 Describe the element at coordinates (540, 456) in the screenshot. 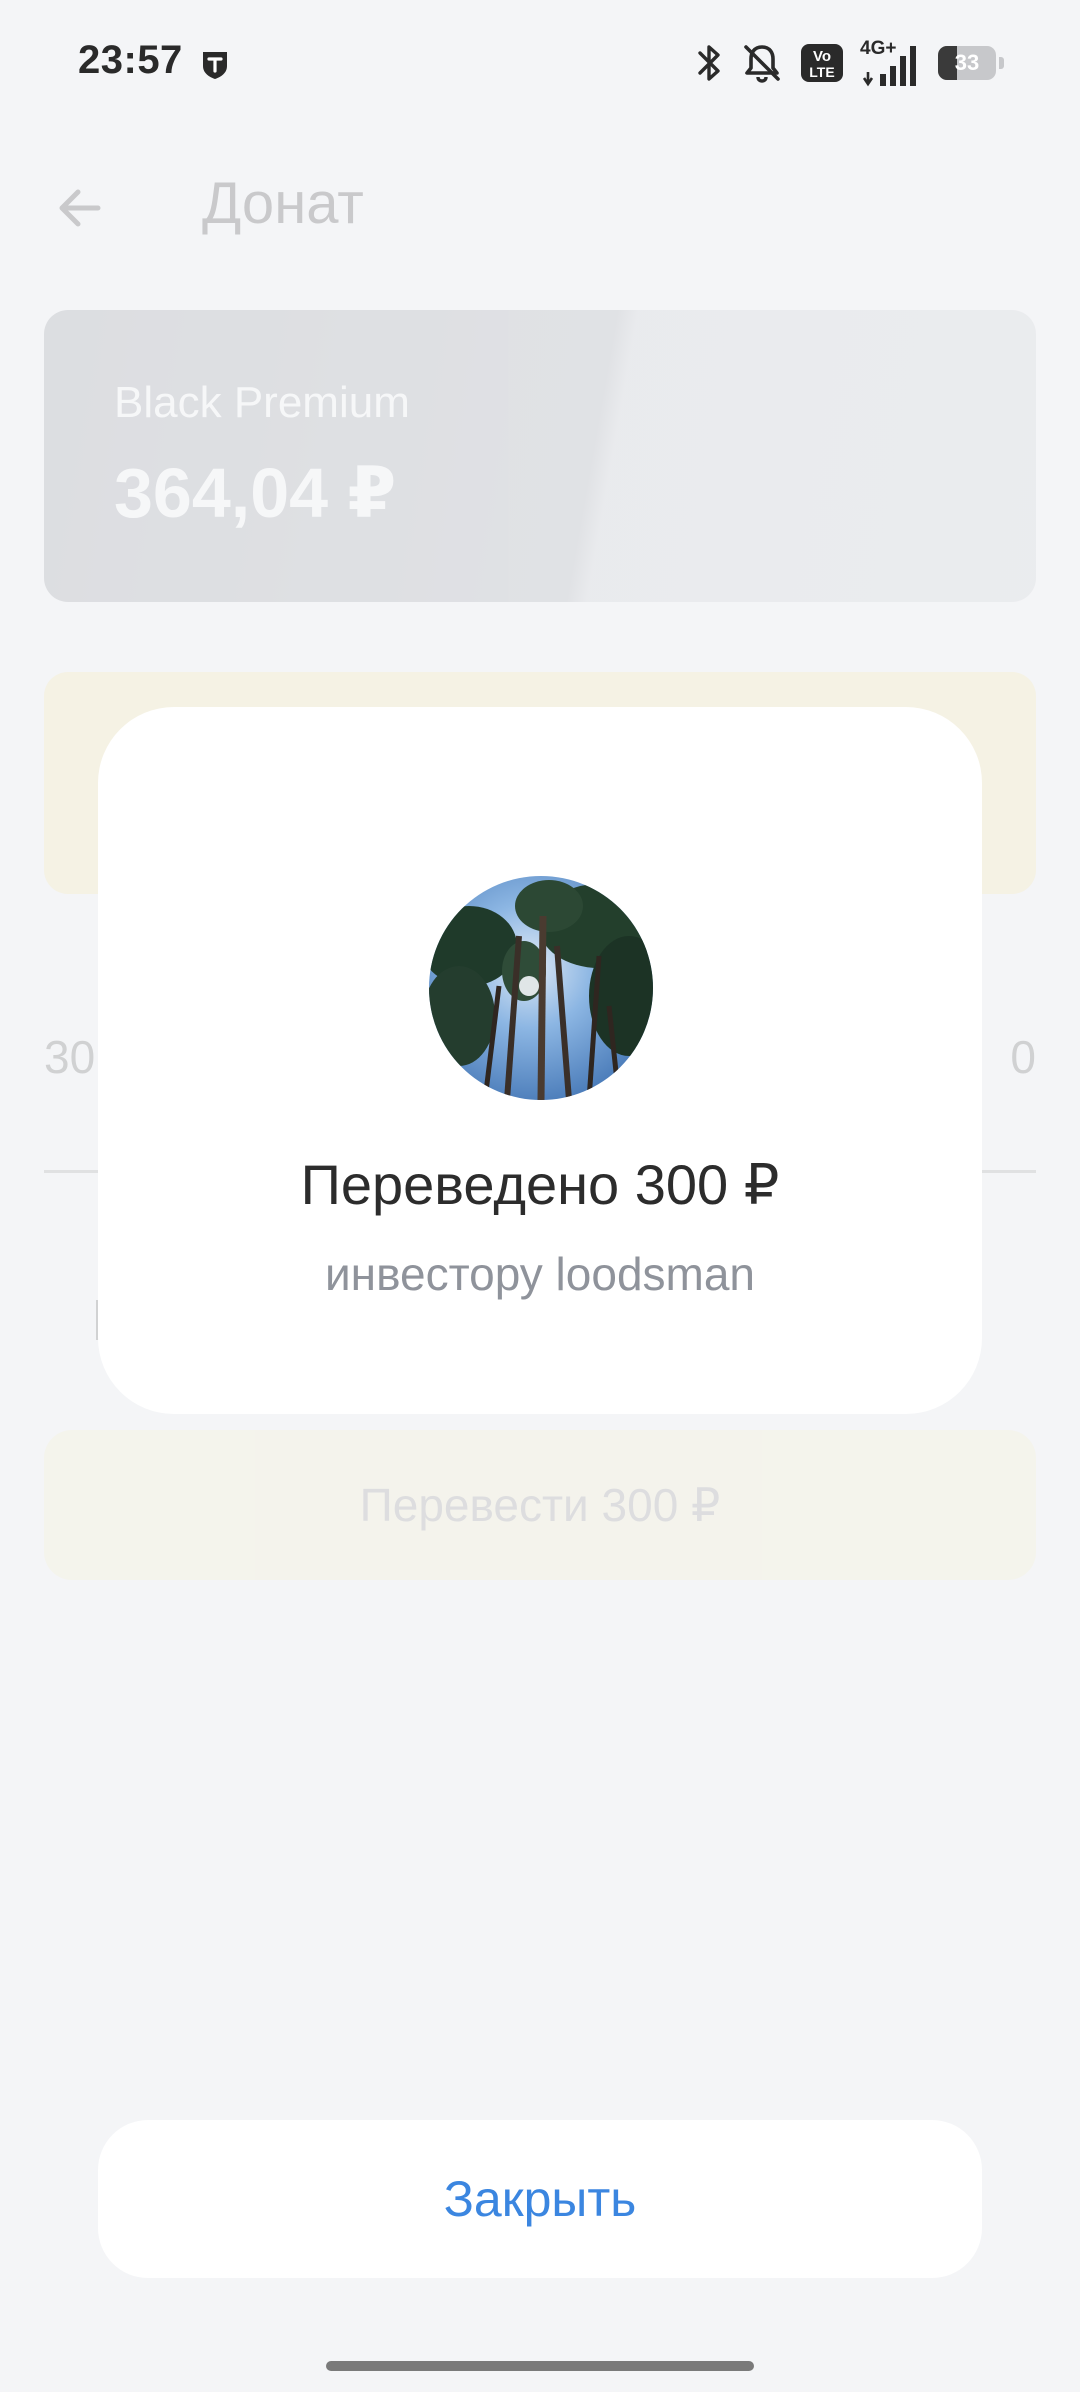

I see `account-card: Black Premium 364,04 ₽` at that location.